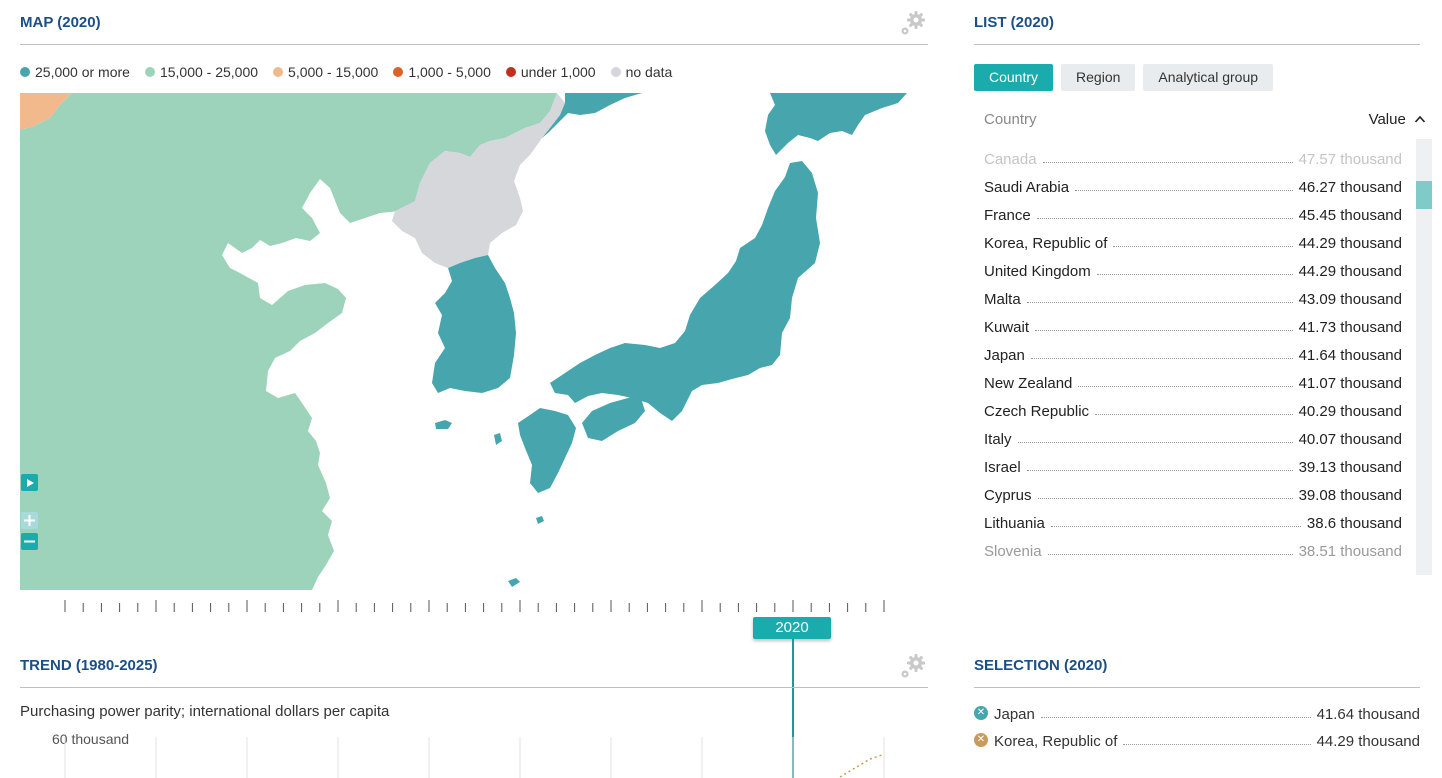  Describe the element at coordinates (1193, 354) in the screenshot. I see `list-row: Japan 41.64 thousand` at that location.